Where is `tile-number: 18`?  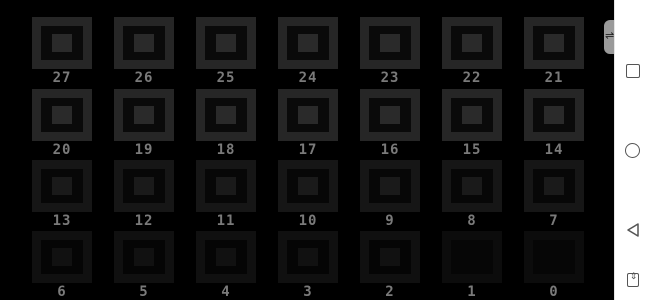
tile-number: 18 is located at coordinates (226, 150).